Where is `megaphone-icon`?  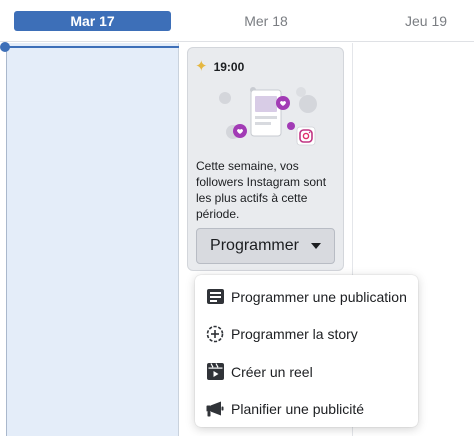 megaphone-icon is located at coordinates (215, 409).